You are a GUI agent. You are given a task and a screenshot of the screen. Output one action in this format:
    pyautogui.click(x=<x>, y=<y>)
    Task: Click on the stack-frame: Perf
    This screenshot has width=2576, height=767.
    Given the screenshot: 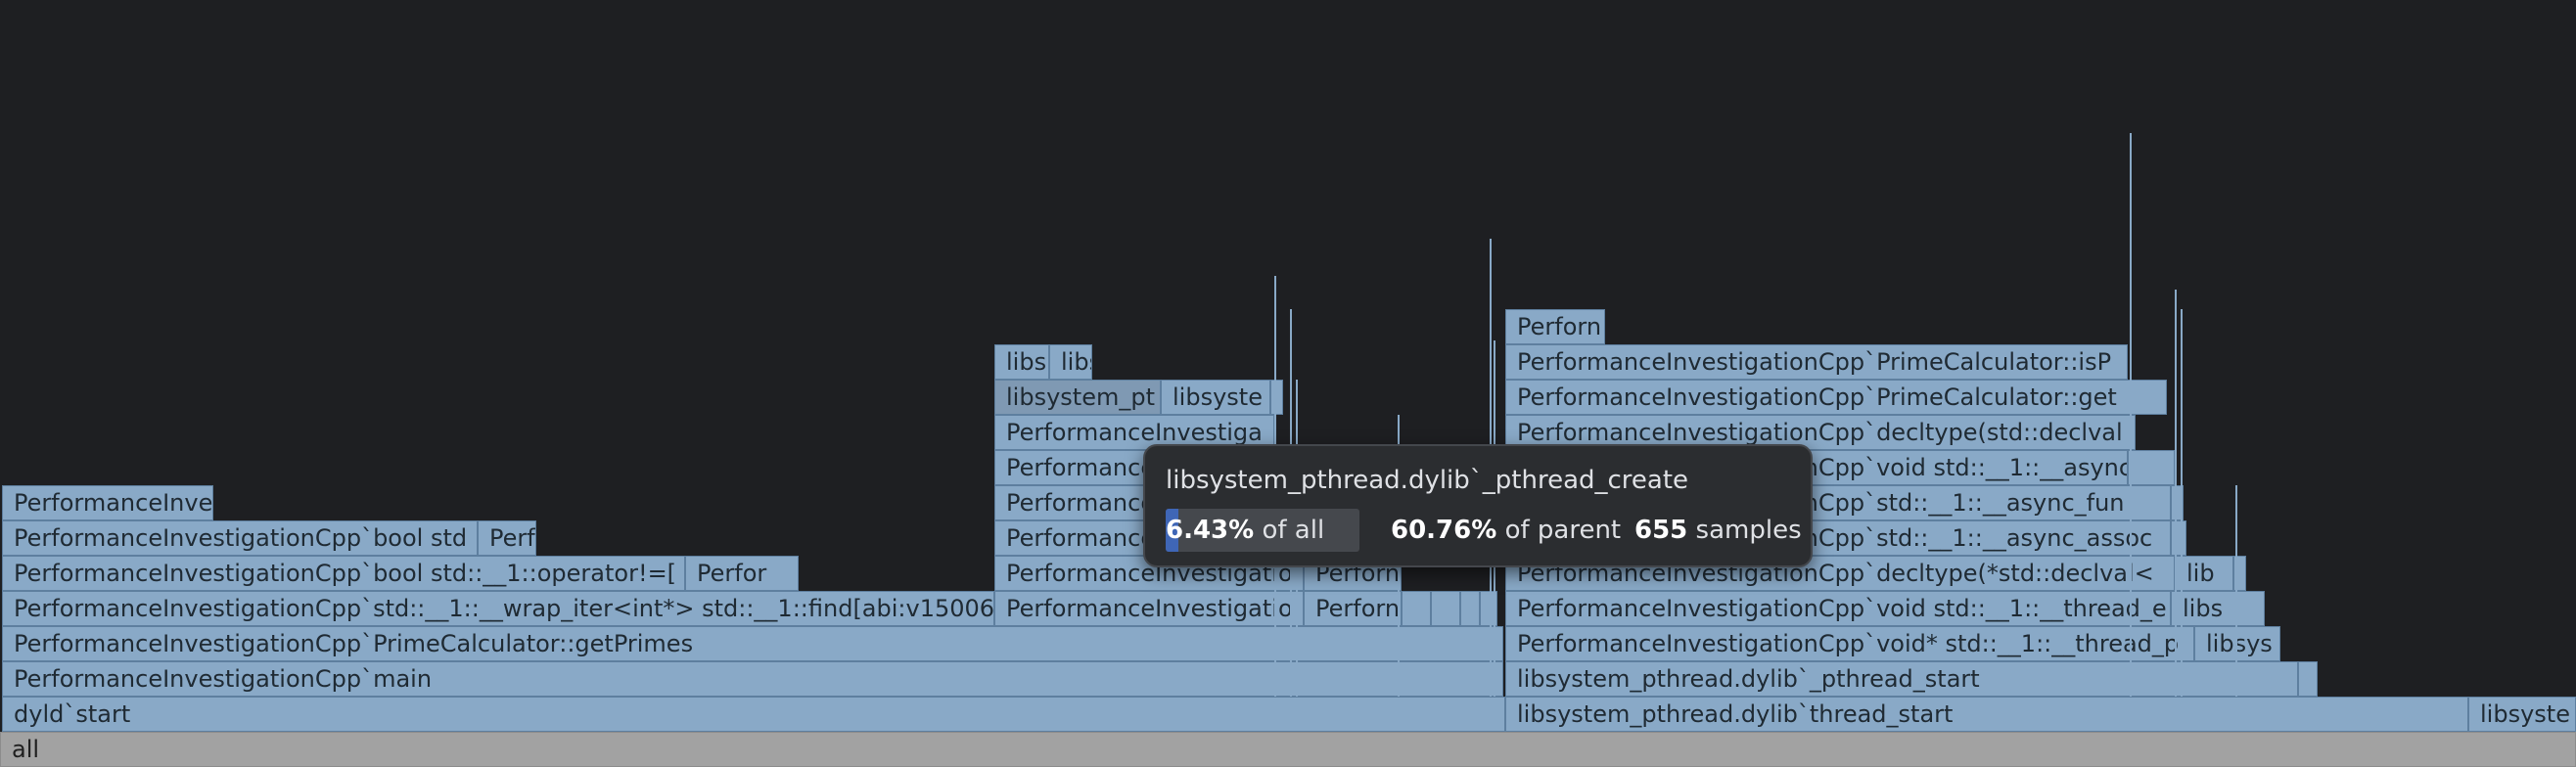 What is the action you would take?
    pyautogui.click(x=507, y=538)
    